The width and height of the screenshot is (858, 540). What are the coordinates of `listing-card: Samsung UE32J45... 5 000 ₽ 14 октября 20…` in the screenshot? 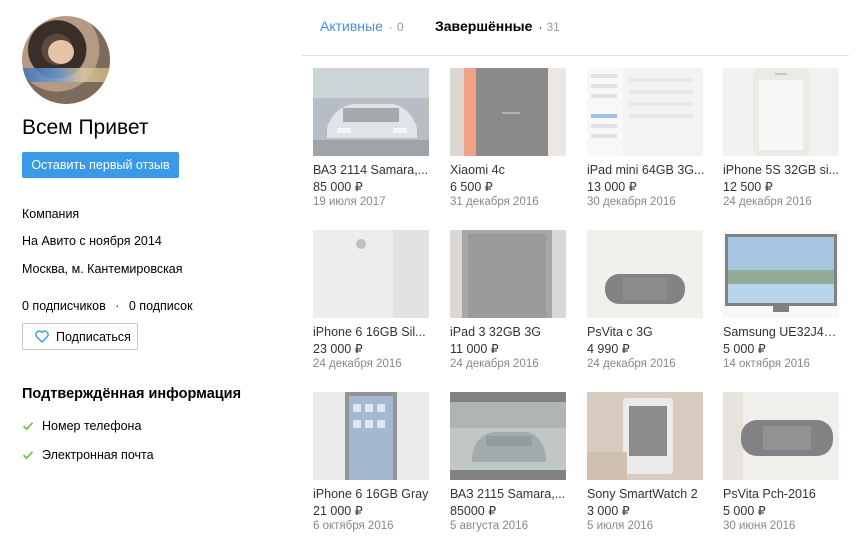 It's located at (786, 300).